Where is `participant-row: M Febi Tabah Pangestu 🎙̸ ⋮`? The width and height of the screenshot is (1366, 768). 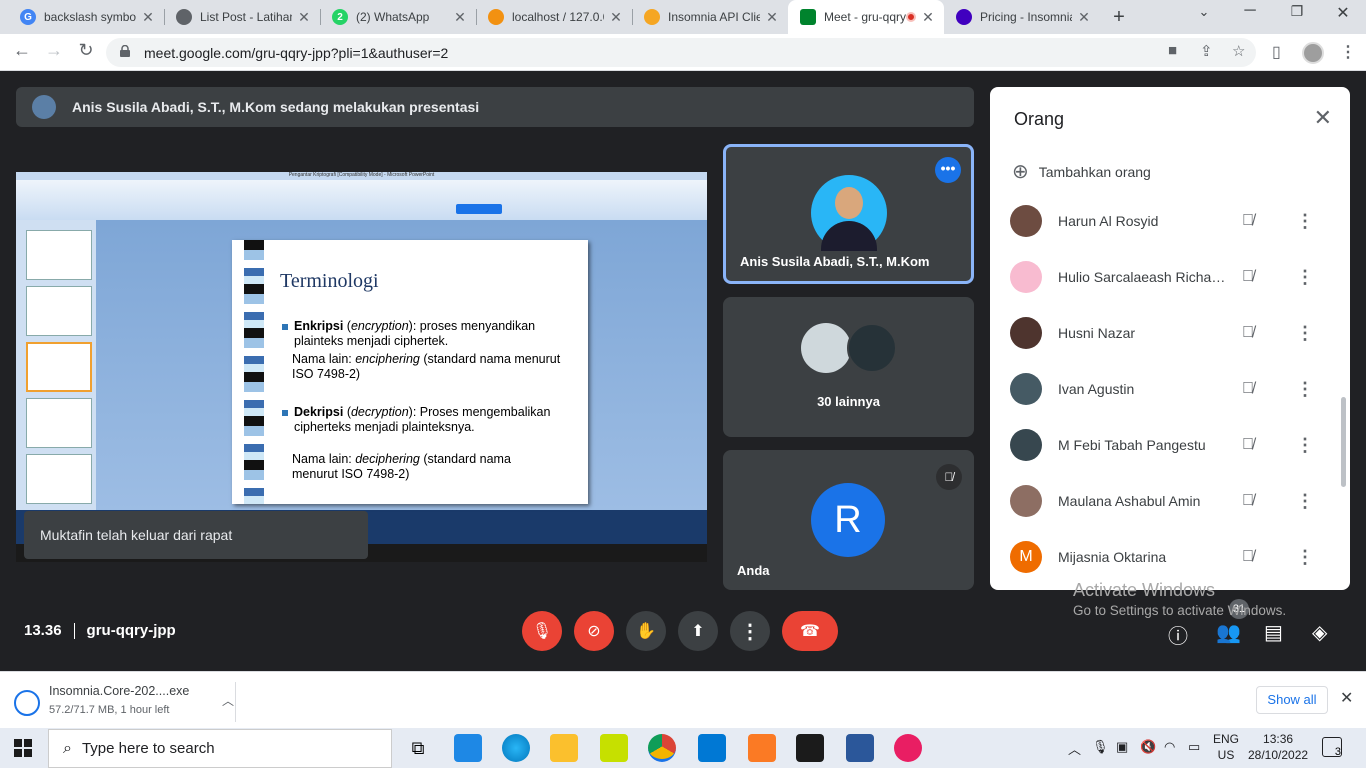
participant-row: M Febi Tabah Pangestu 🎙̸ ⋮ is located at coordinates (1175, 445).